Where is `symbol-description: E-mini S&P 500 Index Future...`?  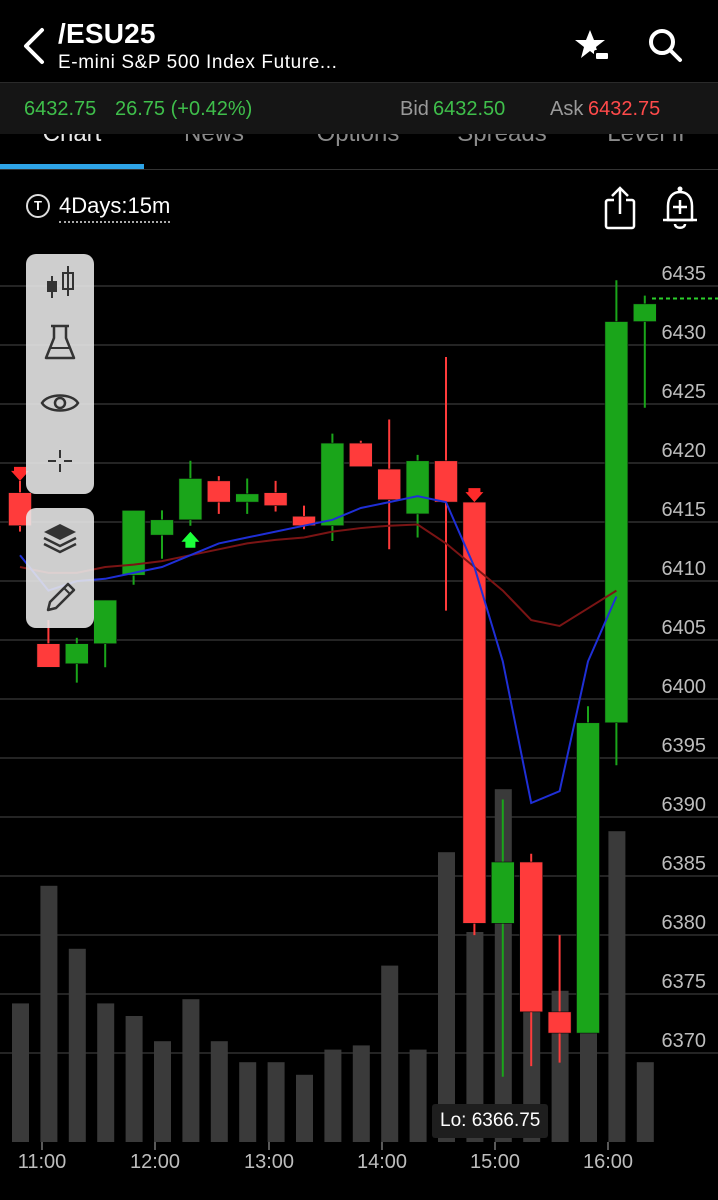
symbol-description: E-mini S&P 500 Index Future... is located at coordinates (198, 62).